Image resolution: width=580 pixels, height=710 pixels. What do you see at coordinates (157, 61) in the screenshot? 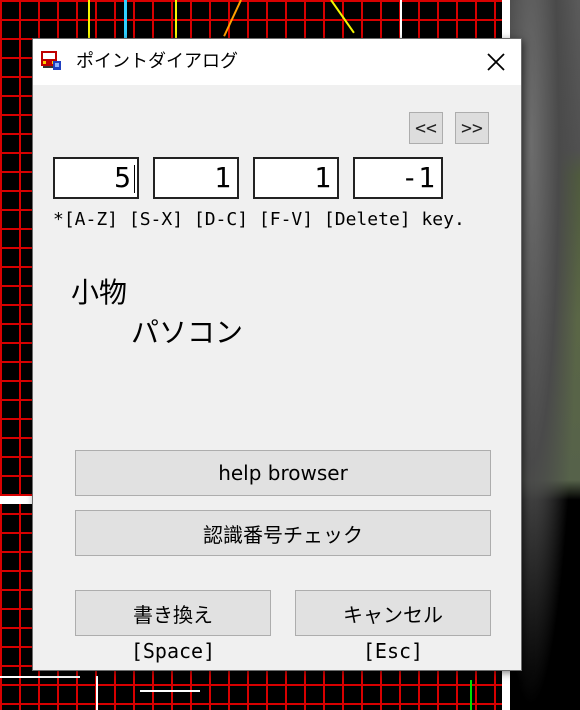
I see `dialog-title: ポイントダイアログ` at bounding box center [157, 61].